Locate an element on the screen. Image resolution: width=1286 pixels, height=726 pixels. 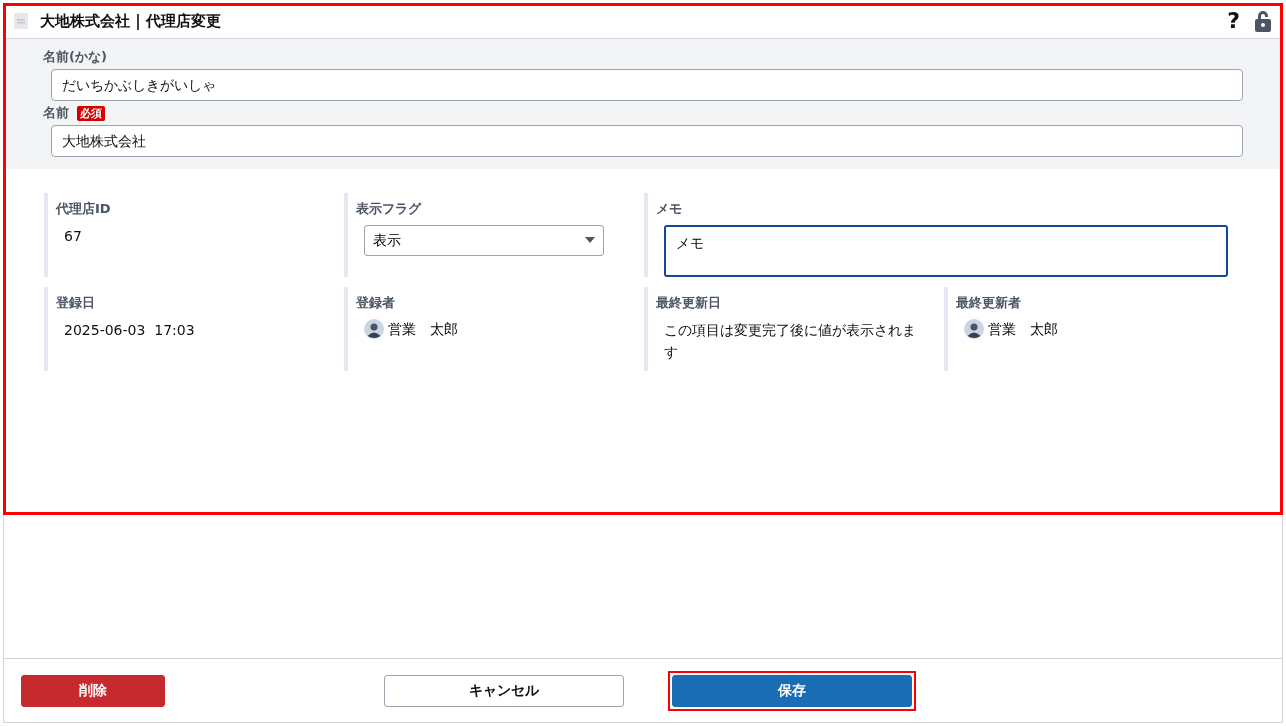
field-label: 最終更新日 is located at coordinates (689, 303).